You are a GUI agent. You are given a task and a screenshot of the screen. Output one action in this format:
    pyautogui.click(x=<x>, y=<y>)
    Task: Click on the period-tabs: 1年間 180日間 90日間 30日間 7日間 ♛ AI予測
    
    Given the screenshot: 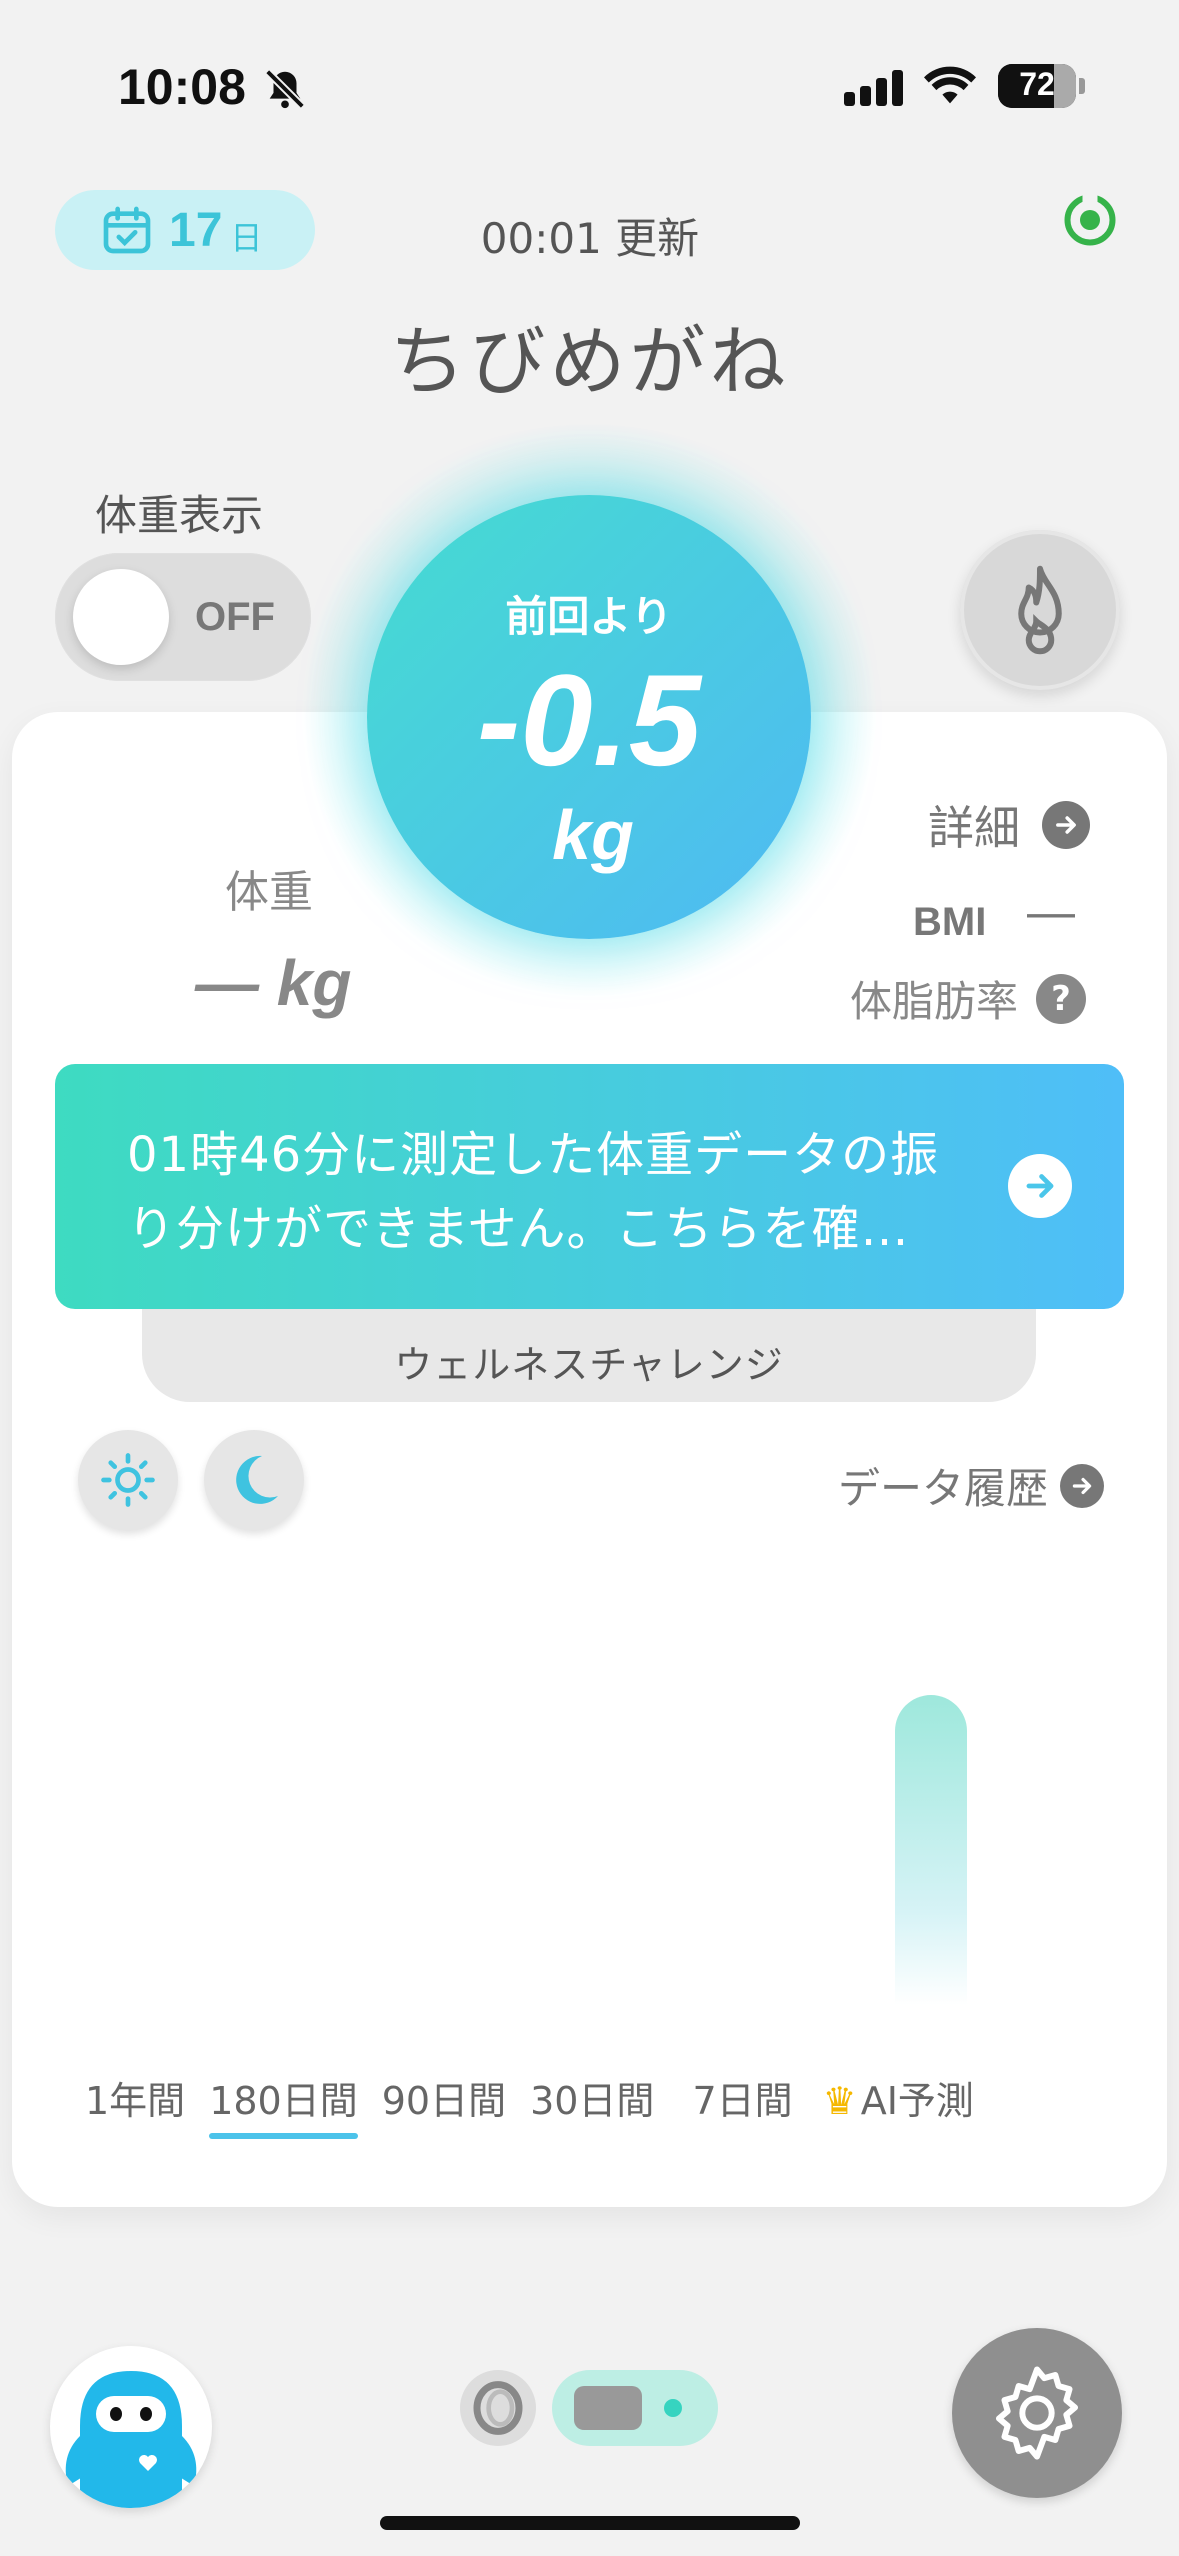 What is the action you would take?
    pyautogui.click(x=541, y=2104)
    